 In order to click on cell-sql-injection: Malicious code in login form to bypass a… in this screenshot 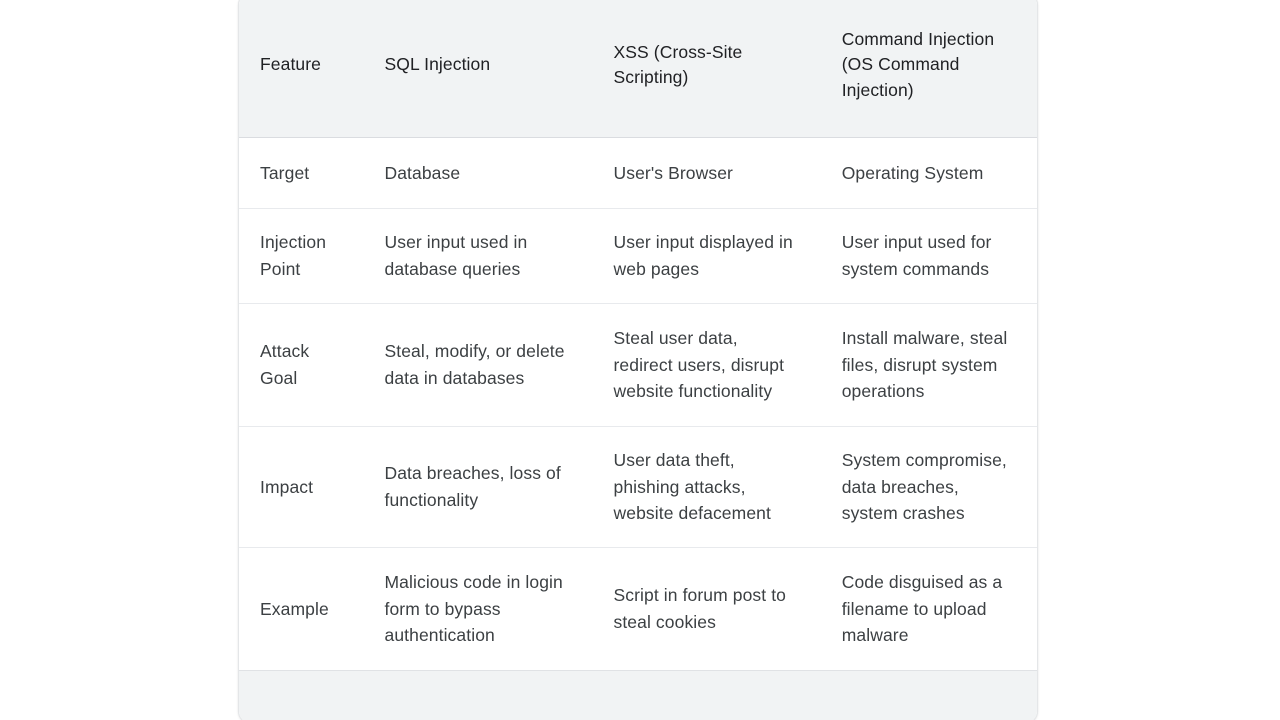, I will do `click(478, 609)`.